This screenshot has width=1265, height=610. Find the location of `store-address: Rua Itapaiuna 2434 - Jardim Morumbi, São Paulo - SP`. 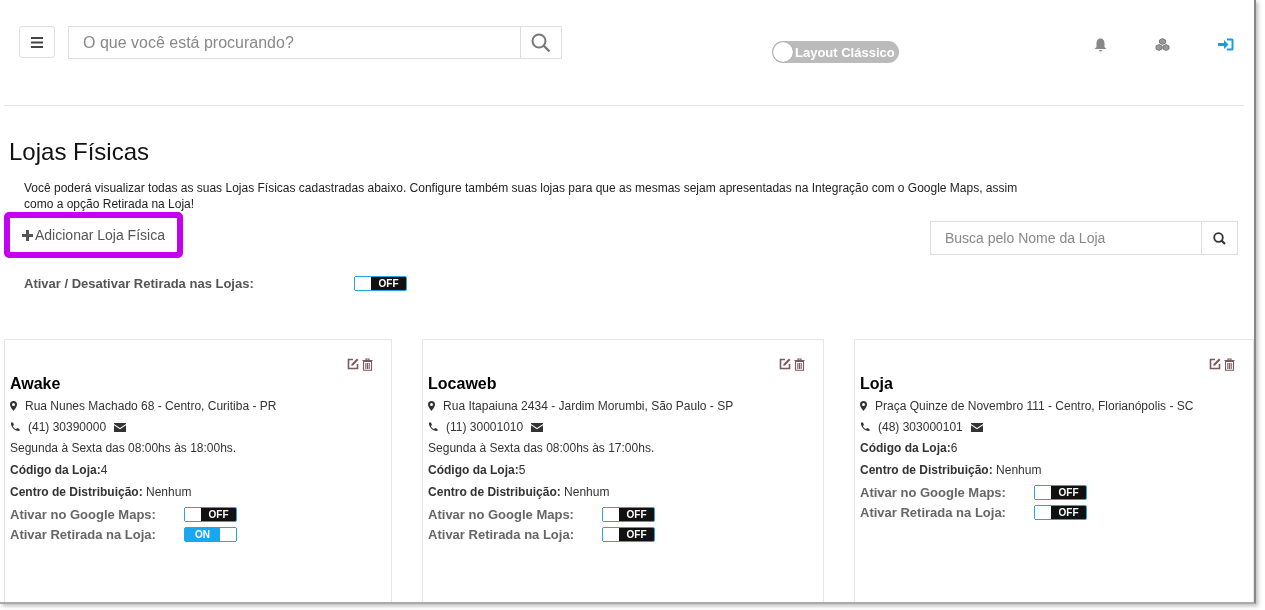

store-address: Rua Itapaiuna 2434 - Jardim Morumbi, São Paulo - SP is located at coordinates (588, 406).